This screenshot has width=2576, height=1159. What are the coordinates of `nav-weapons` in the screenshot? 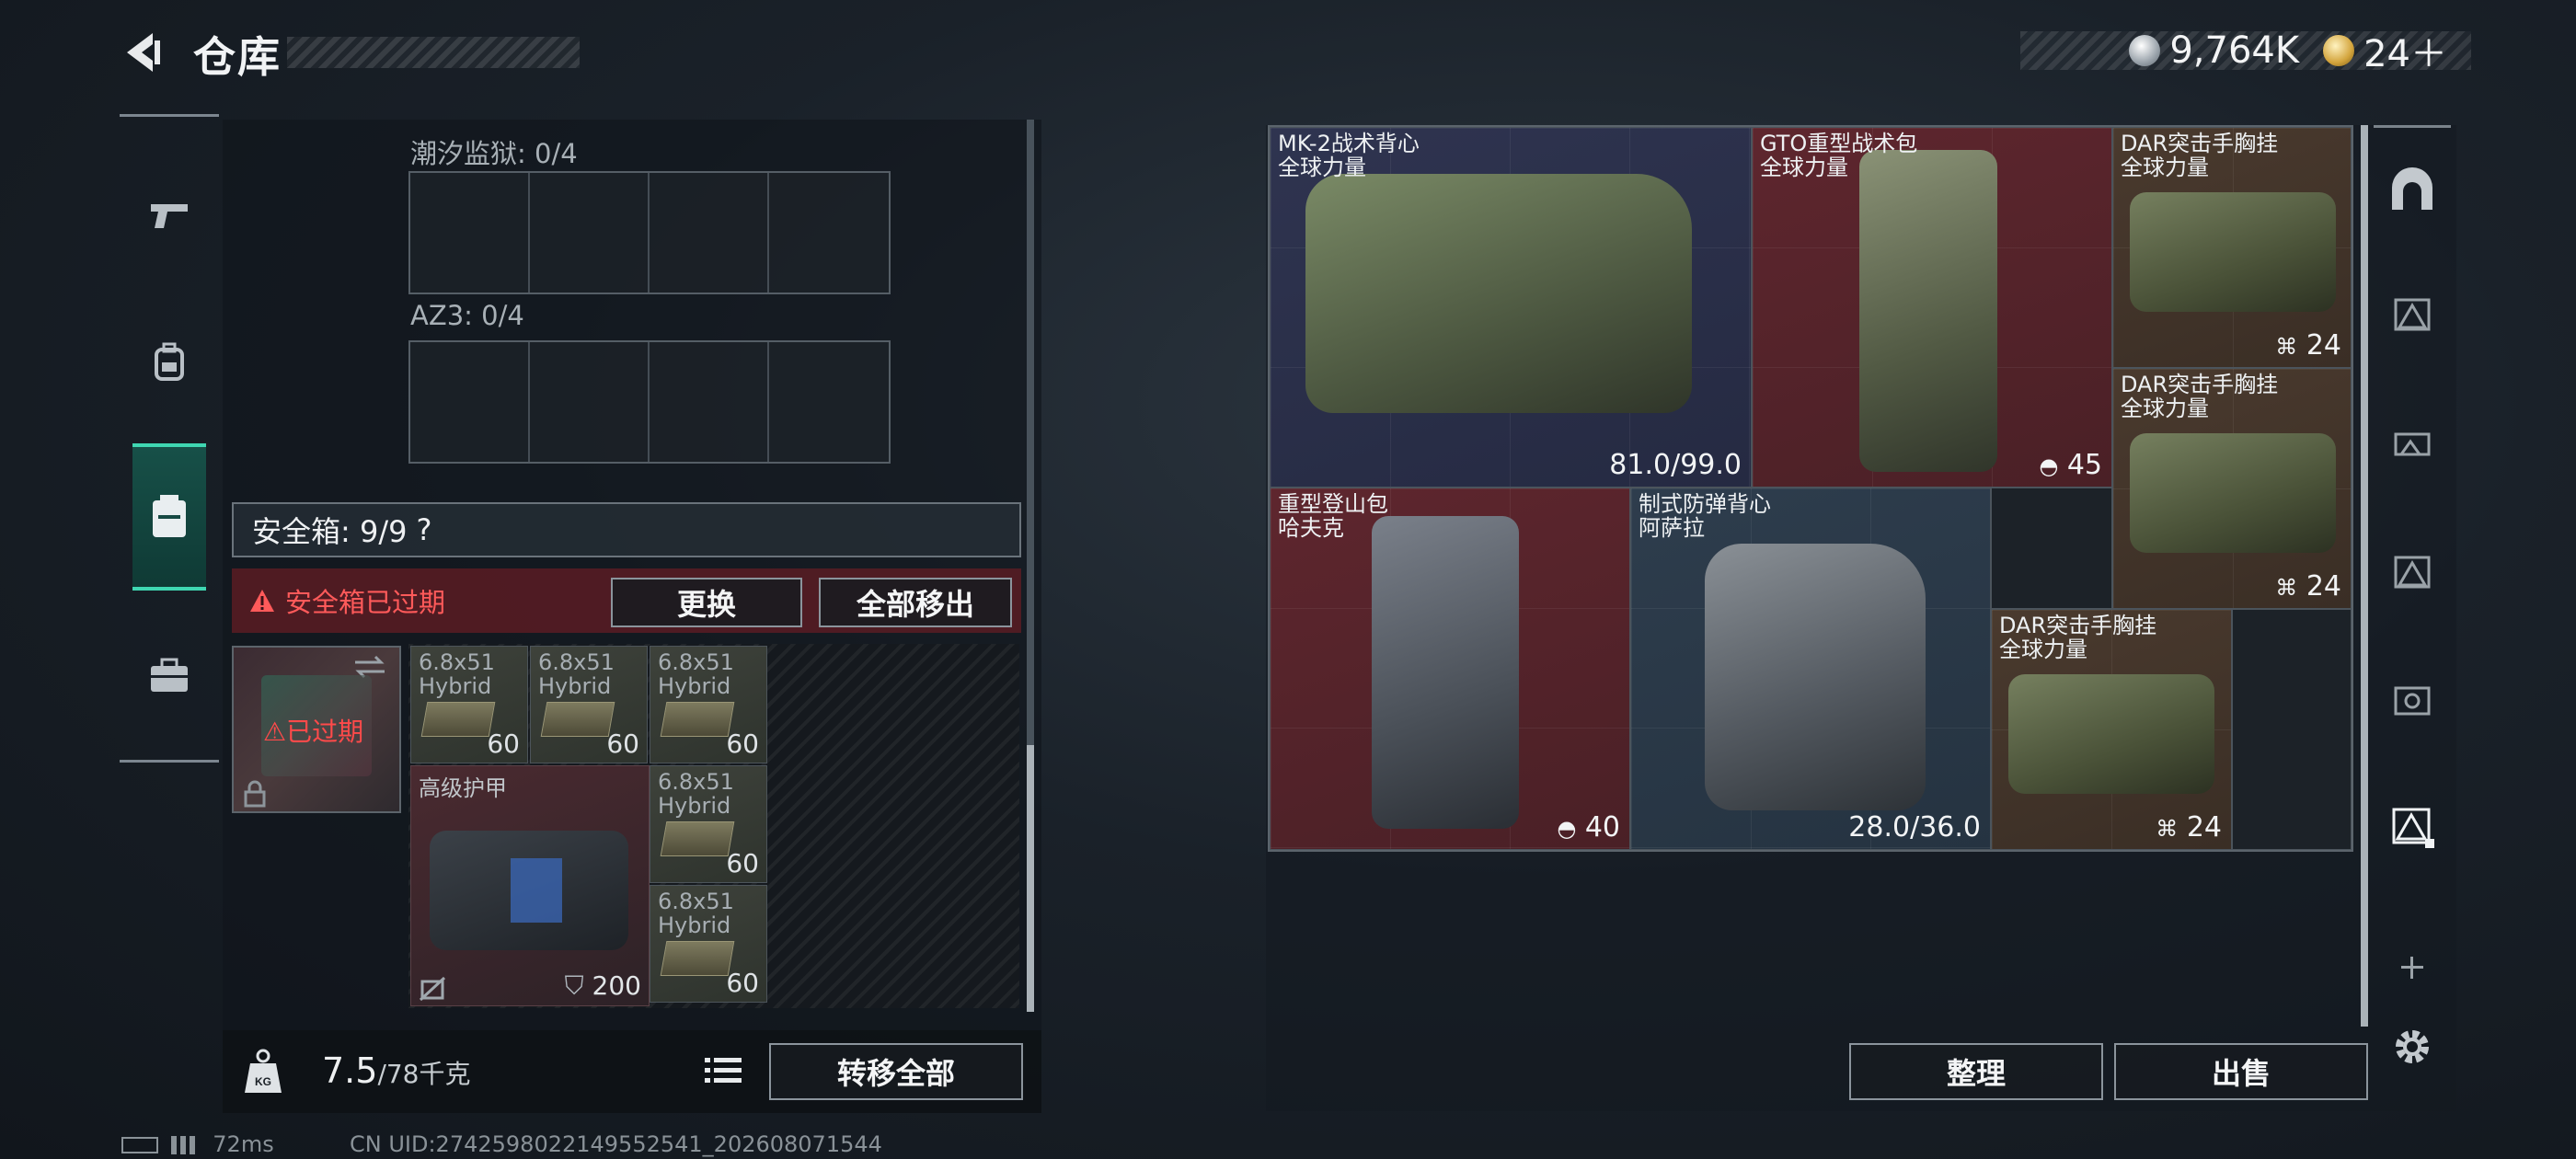 It's located at (169, 215).